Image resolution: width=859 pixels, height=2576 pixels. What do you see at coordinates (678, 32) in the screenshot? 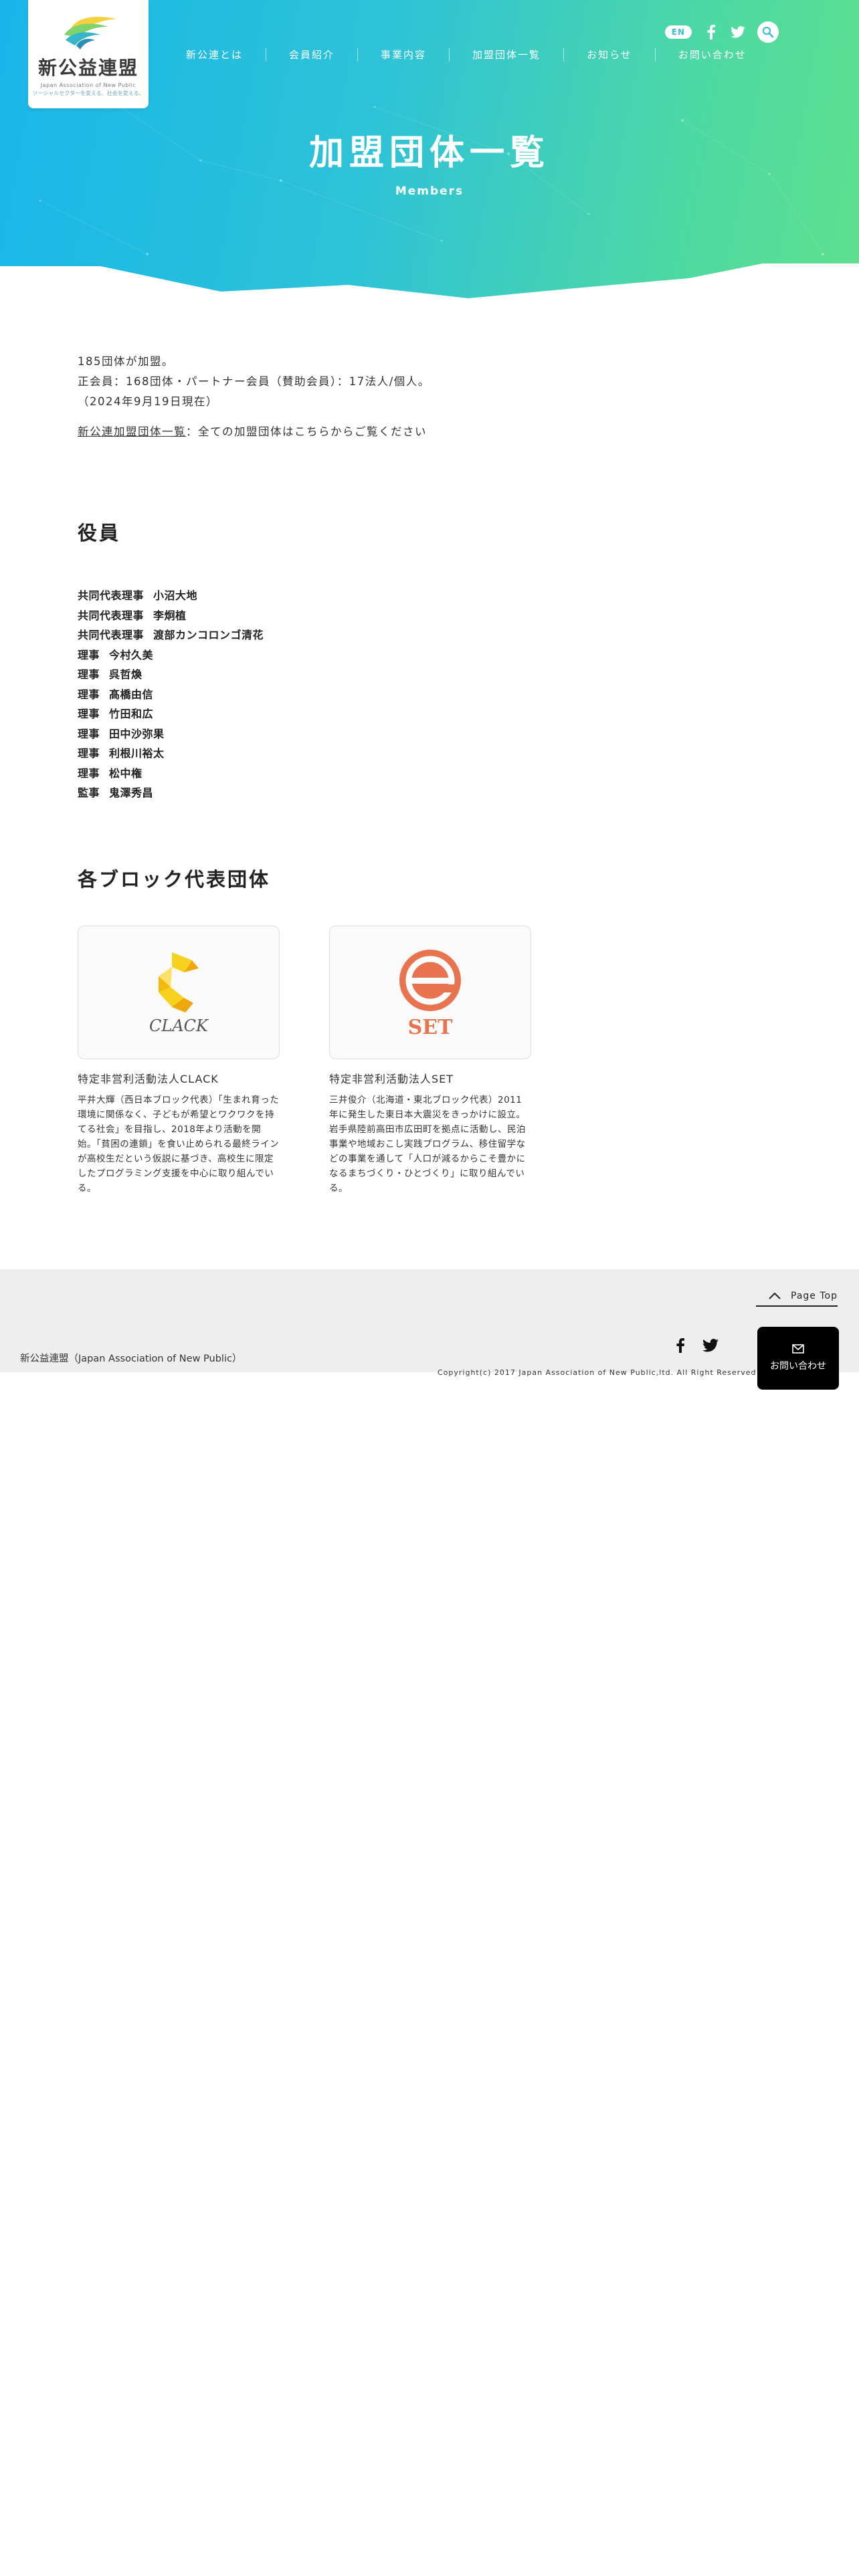
I see `language-switch-button: EN` at bounding box center [678, 32].